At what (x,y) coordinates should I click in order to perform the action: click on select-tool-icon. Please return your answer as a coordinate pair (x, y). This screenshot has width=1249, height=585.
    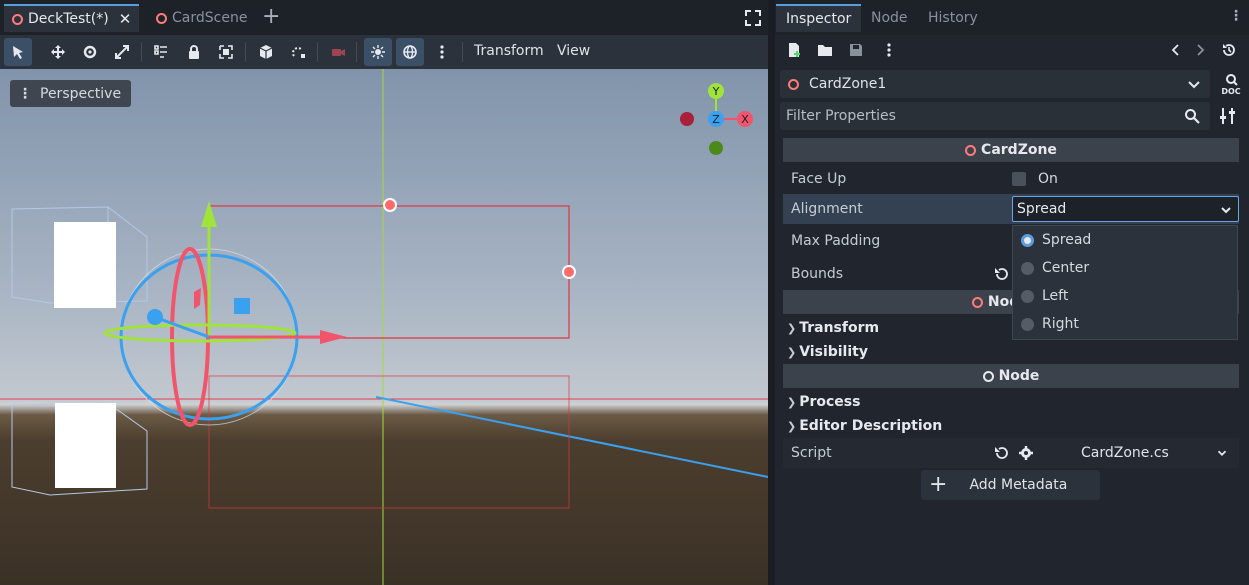
    Looking at the image, I should click on (18, 52).